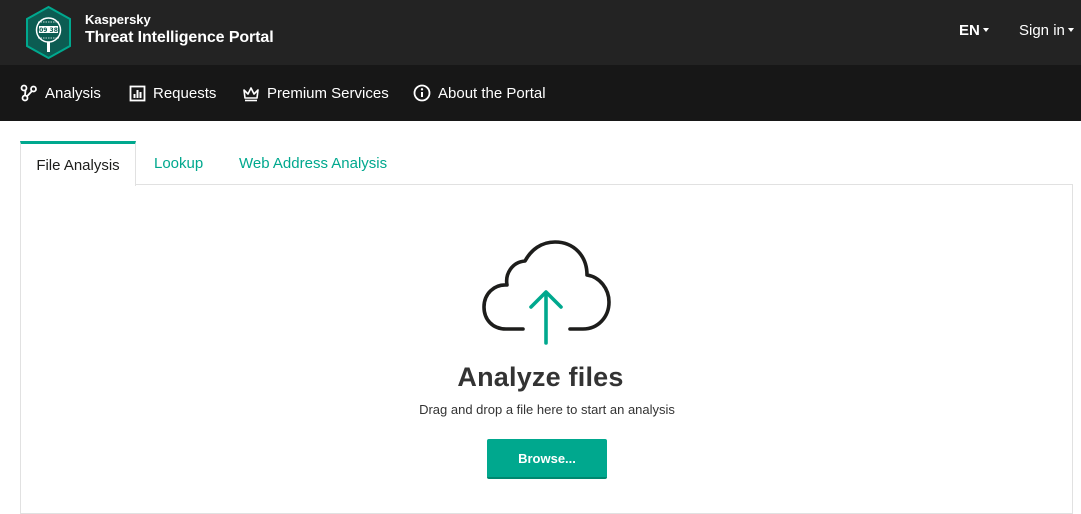 The width and height of the screenshot is (1081, 514). I want to click on nav-analysis-label: Analysis, so click(73, 93).